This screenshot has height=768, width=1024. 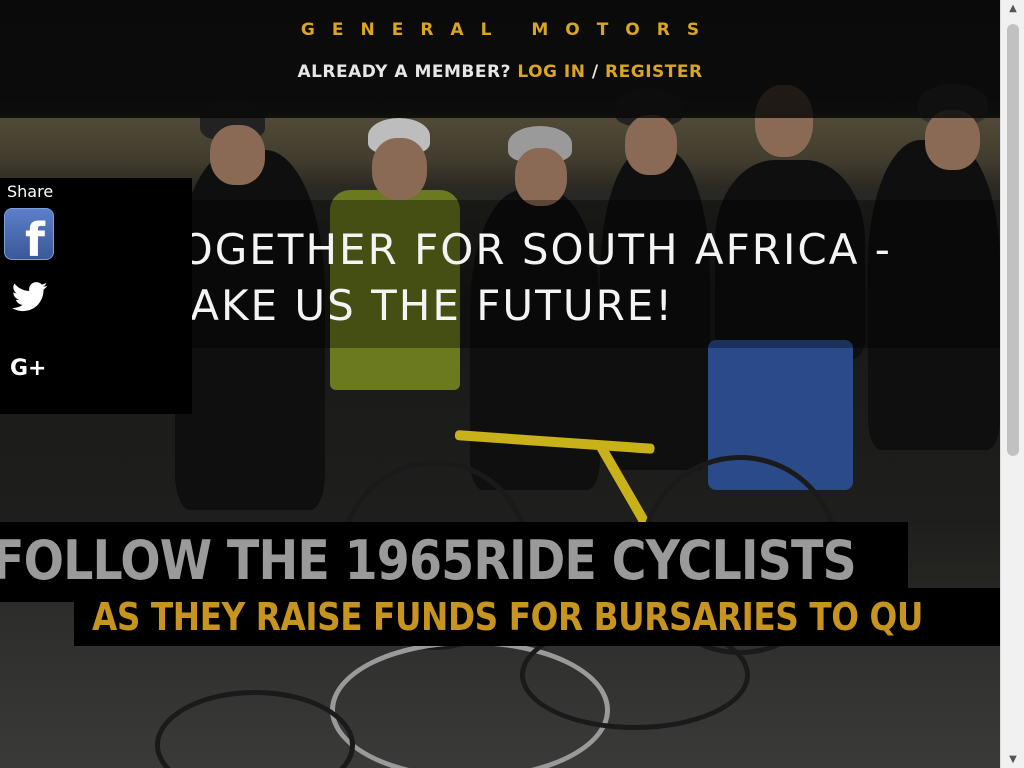 What do you see at coordinates (1013, 240) in the screenshot?
I see `scroll-thumb` at bounding box center [1013, 240].